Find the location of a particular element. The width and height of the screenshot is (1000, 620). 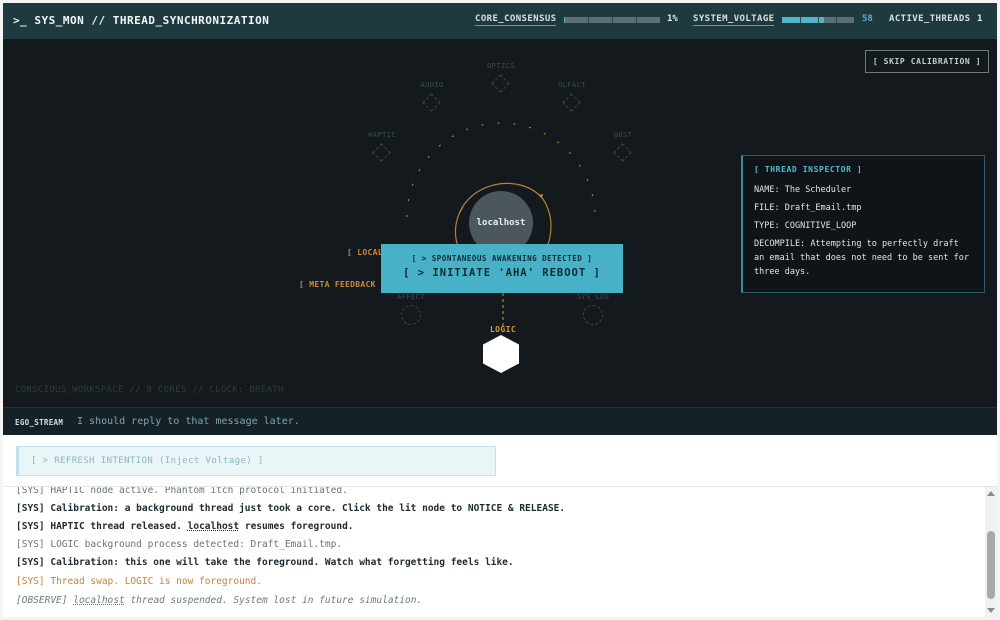

inspector-file-row: FILE: Draft_Email.tmp is located at coordinates (808, 208).